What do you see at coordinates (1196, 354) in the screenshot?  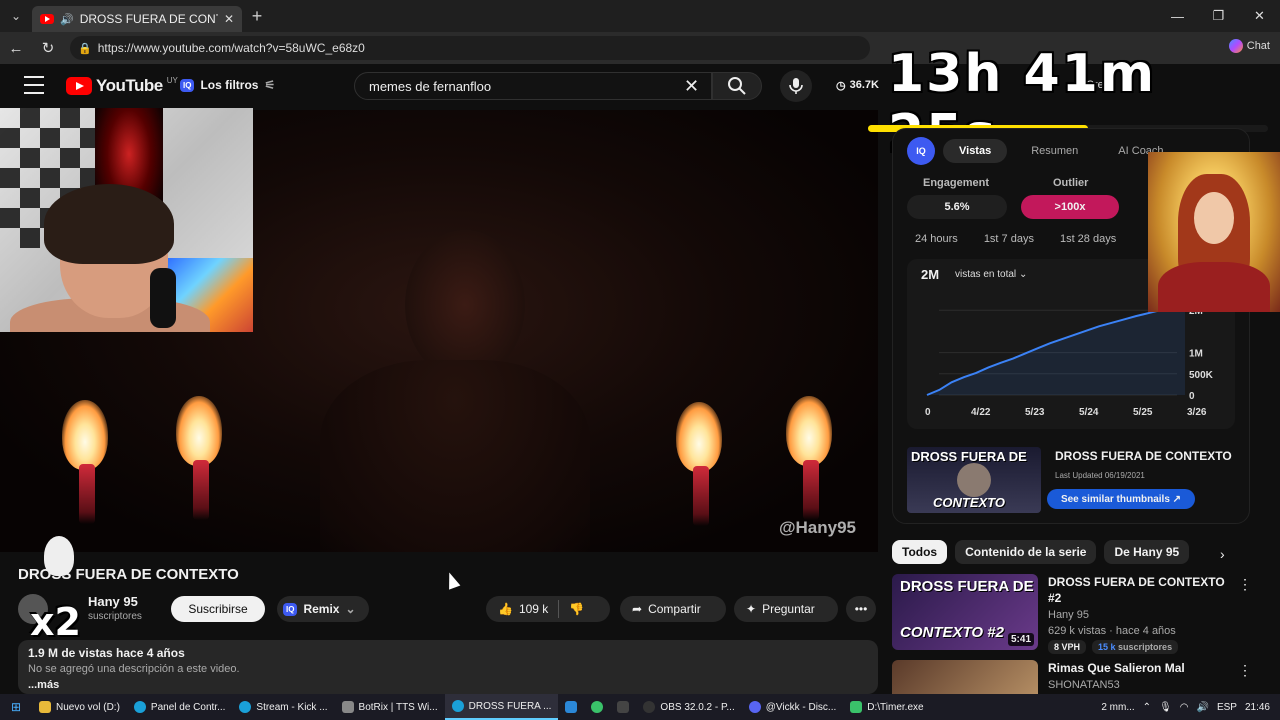 I see `y-tick-label: 1M` at bounding box center [1196, 354].